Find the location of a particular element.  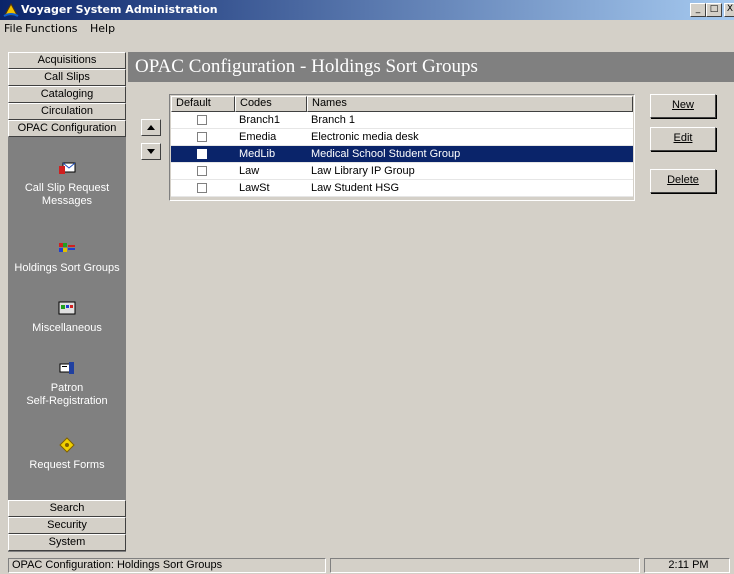

call-slip-messages-icon is located at coordinates (67, 168).